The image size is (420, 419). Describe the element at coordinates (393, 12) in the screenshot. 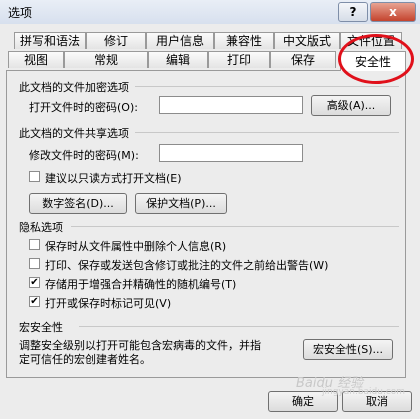

I see `close-button: x` at that location.